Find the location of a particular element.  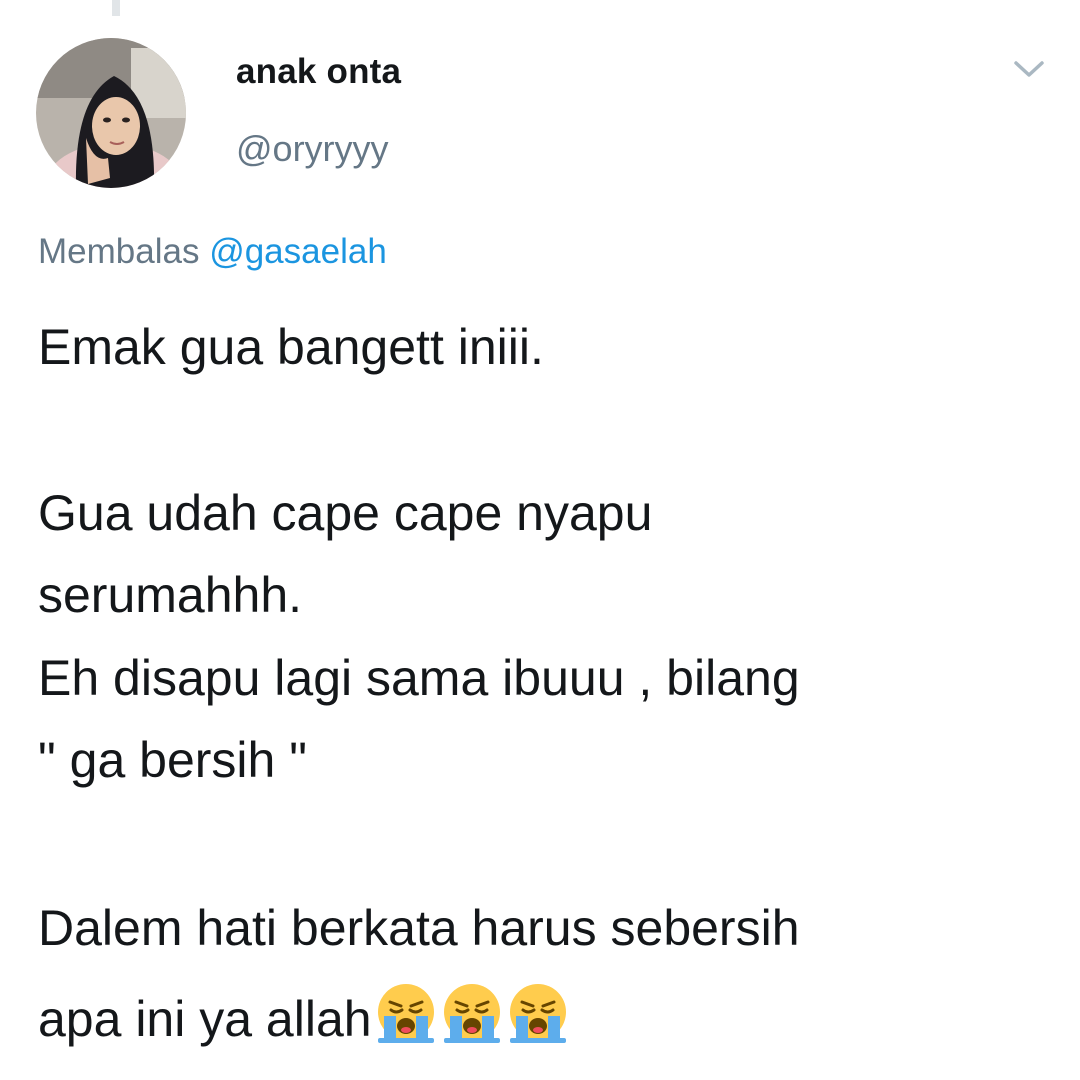

reply-mention-link: @gasaelah is located at coordinates (298, 251).